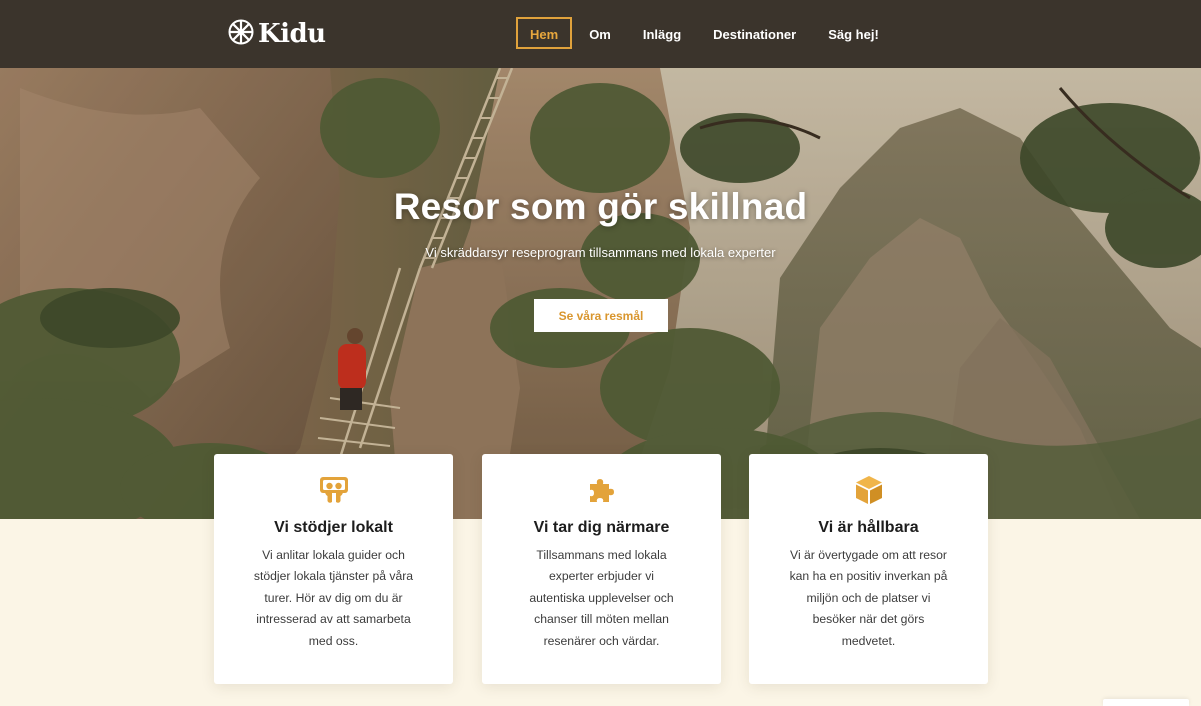  Describe the element at coordinates (868, 527) in the screenshot. I see `feature-title: Vi är hållbara` at that location.